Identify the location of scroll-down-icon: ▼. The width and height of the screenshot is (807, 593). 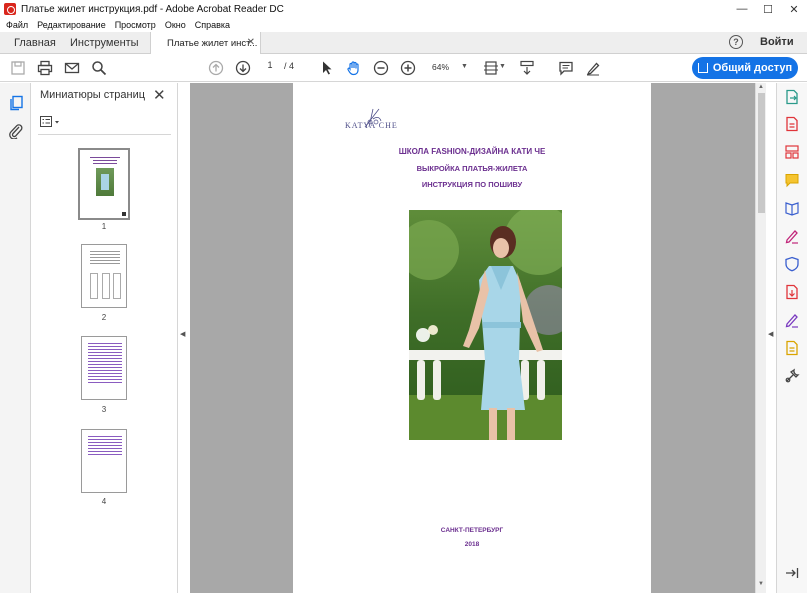
(761, 584).